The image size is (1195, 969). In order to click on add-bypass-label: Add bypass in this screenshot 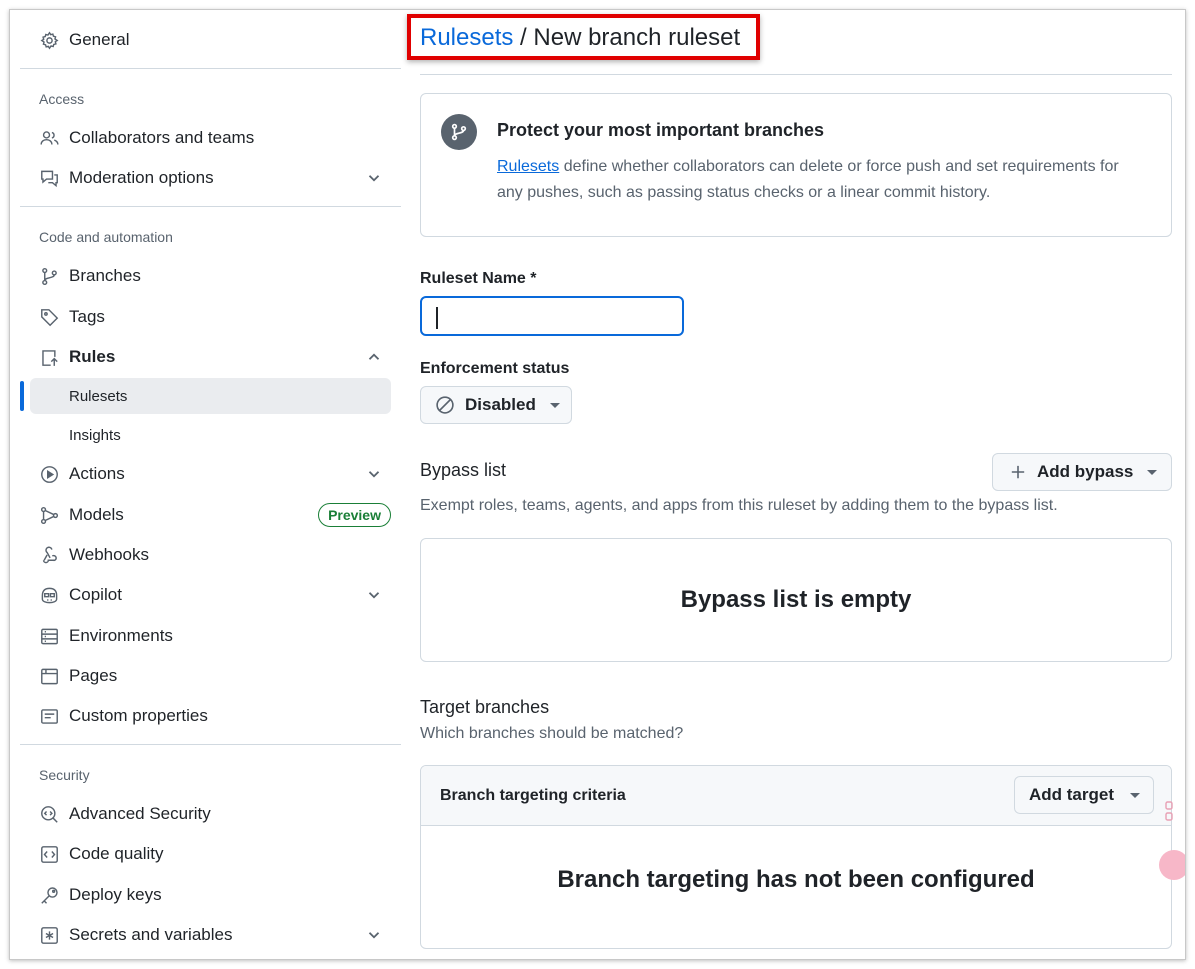, I will do `click(1085, 471)`.